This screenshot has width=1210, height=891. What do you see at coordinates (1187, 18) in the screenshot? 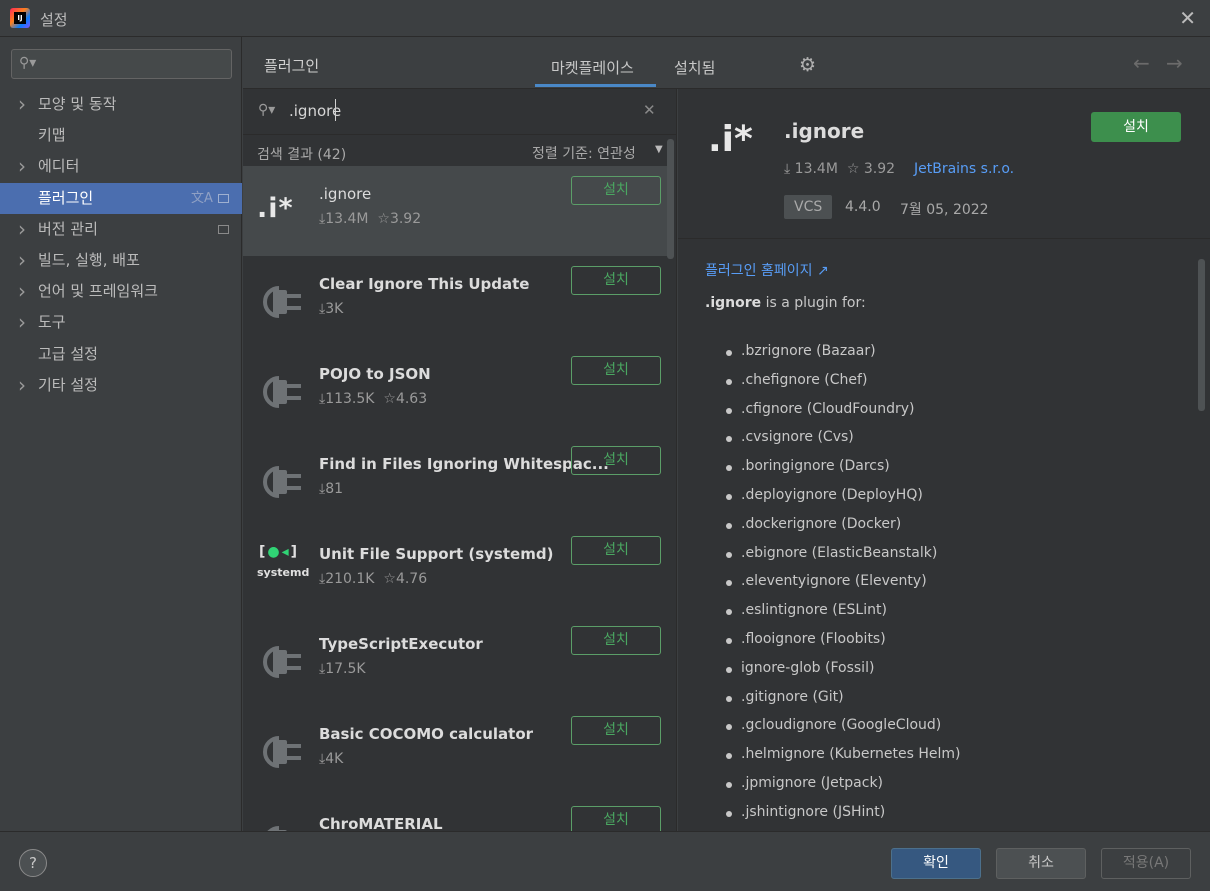
I see `close-icon: ✕` at bounding box center [1187, 18].